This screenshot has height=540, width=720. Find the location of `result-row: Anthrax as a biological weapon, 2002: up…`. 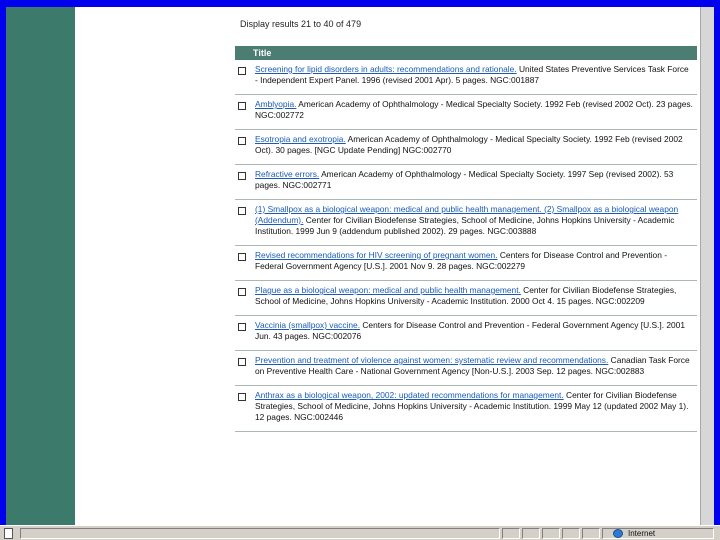

result-row: Anthrax as a biological weapon, 2002: up… is located at coordinates (466, 409).